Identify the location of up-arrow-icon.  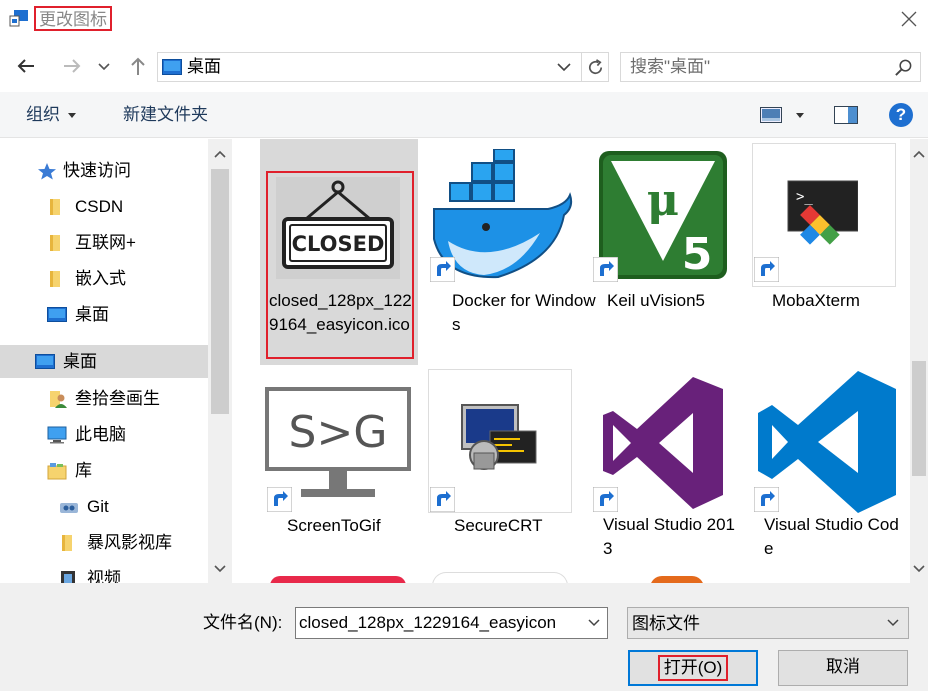
(138, 66).